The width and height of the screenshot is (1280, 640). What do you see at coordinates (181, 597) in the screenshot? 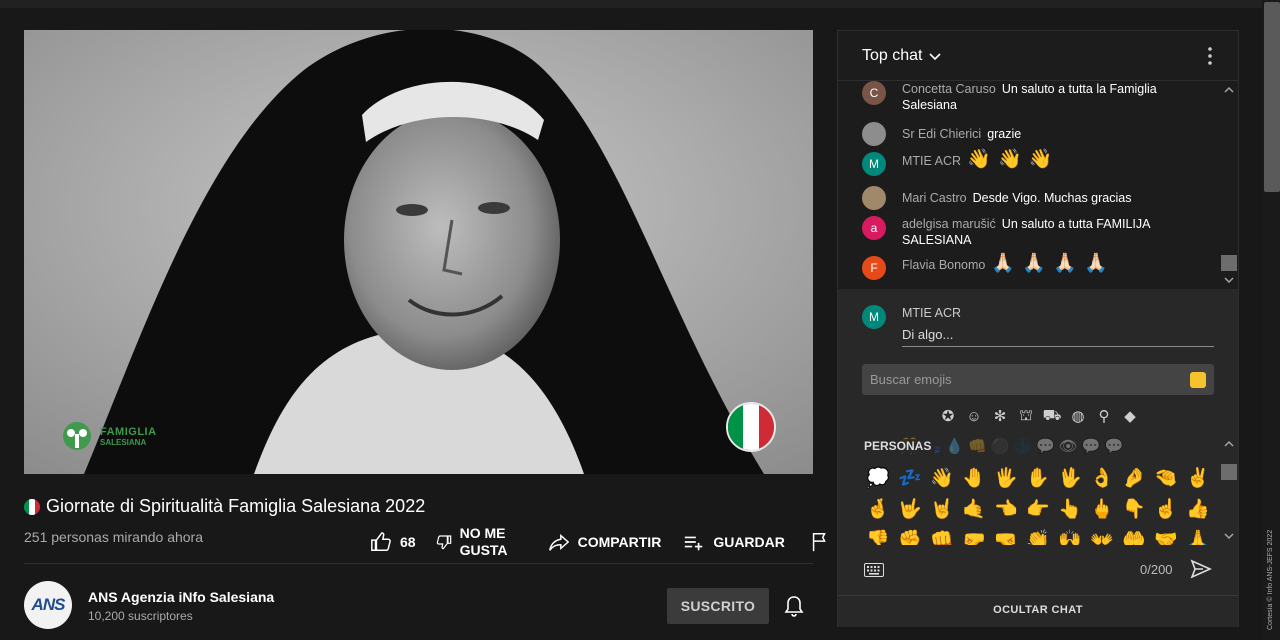
I see `channel-name: ANS Agenzia iNfo Salesiana` at bounding box center [181, 597].